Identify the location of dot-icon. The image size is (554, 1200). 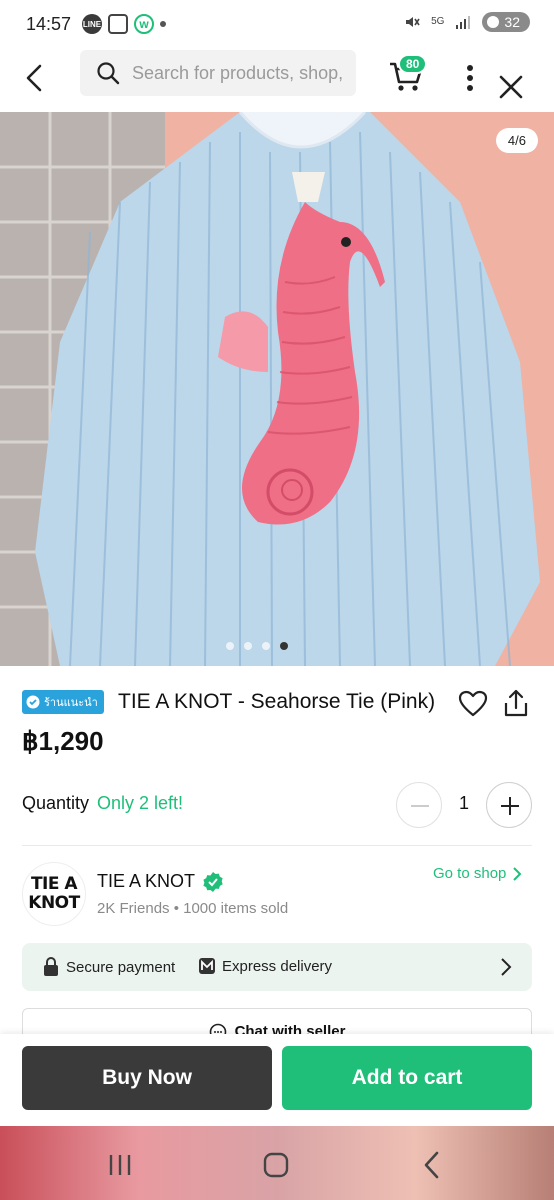
(163, 24).